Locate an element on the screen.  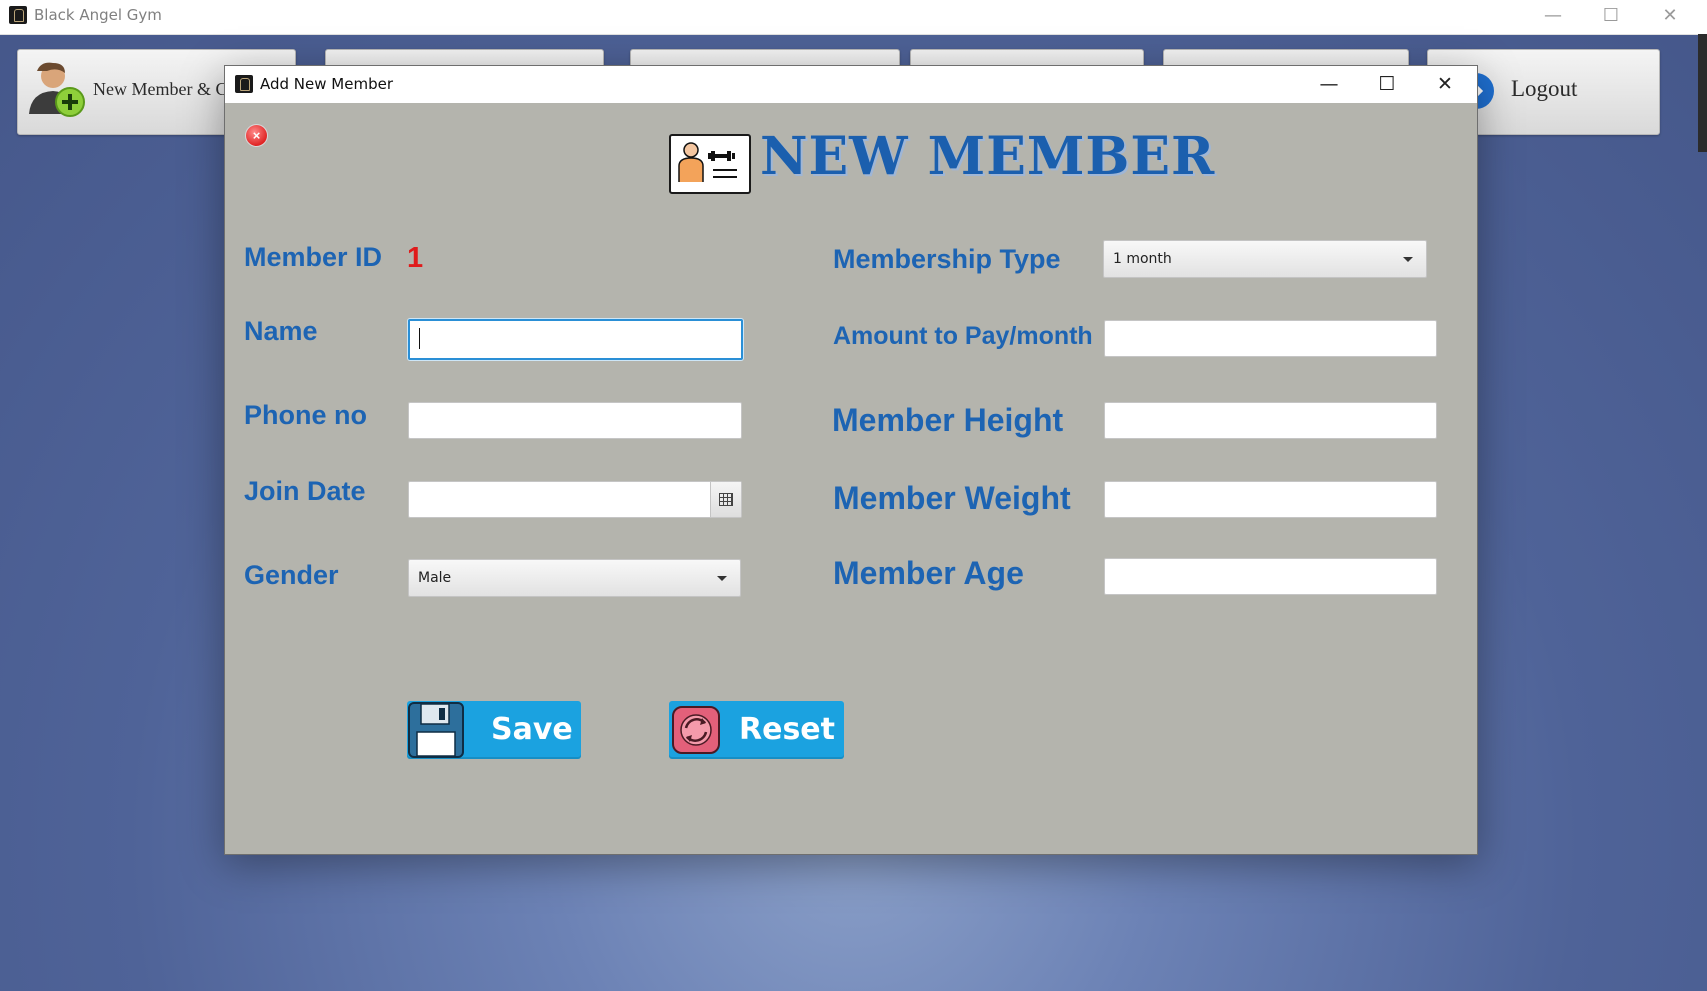
logout-label: Logout is located at coordinates (1544, 88).